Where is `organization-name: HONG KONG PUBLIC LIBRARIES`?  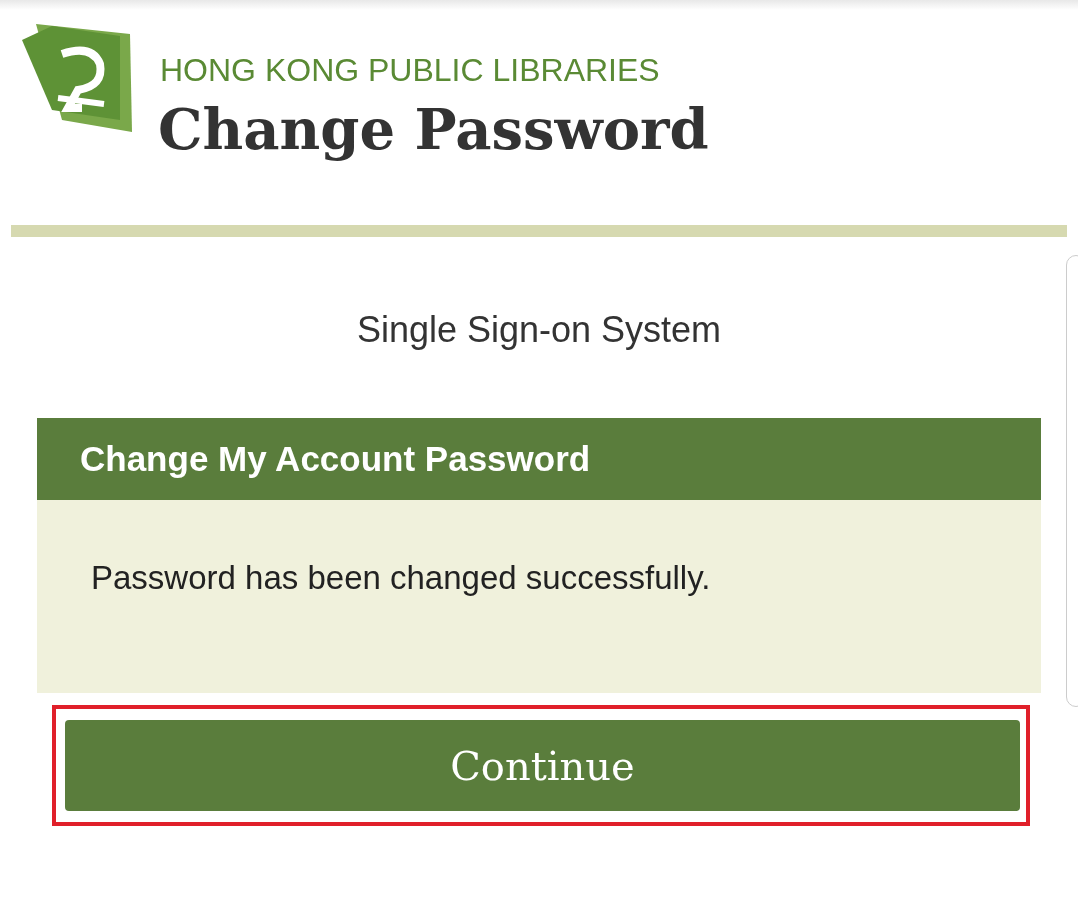 organization-name: HONG KONG PUBLIC LIBRARIES is located at coordinates (410, 70).